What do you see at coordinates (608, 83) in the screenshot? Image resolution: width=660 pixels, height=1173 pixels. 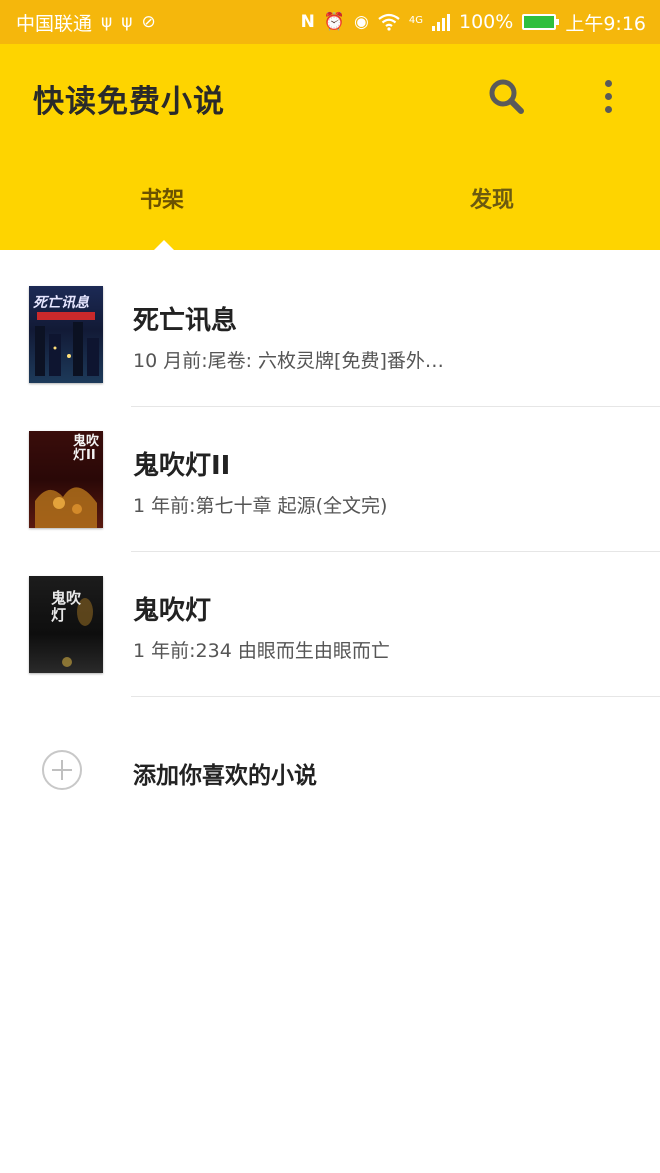 I see `more-vert-icon` at bounding box center [608, 83].